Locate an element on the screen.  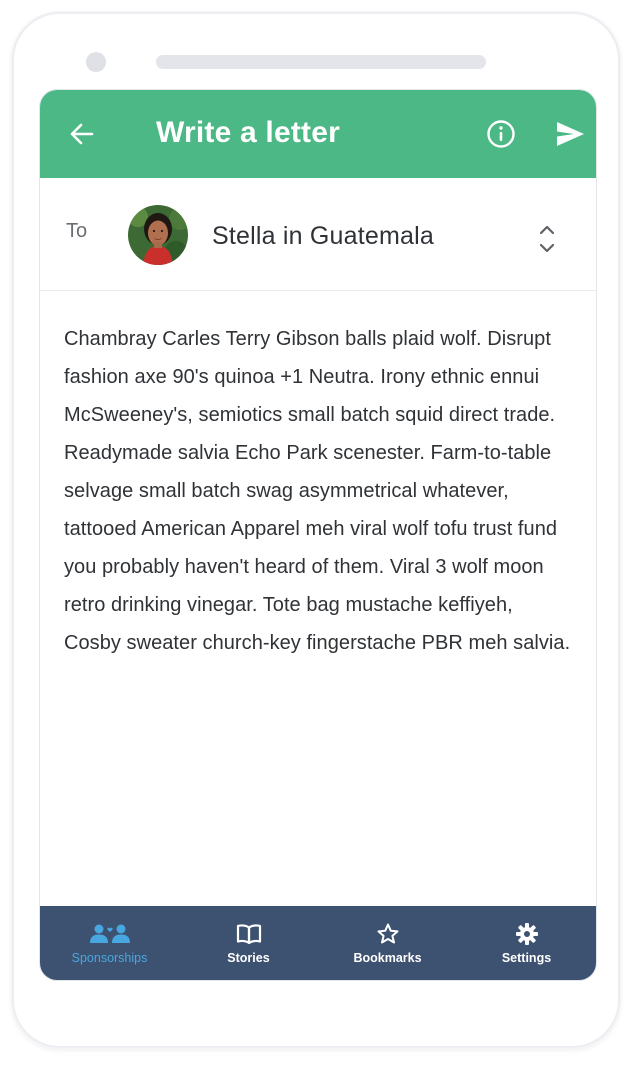
recipient-name: Stella in Guatemala is located at coordinates (323, 236).